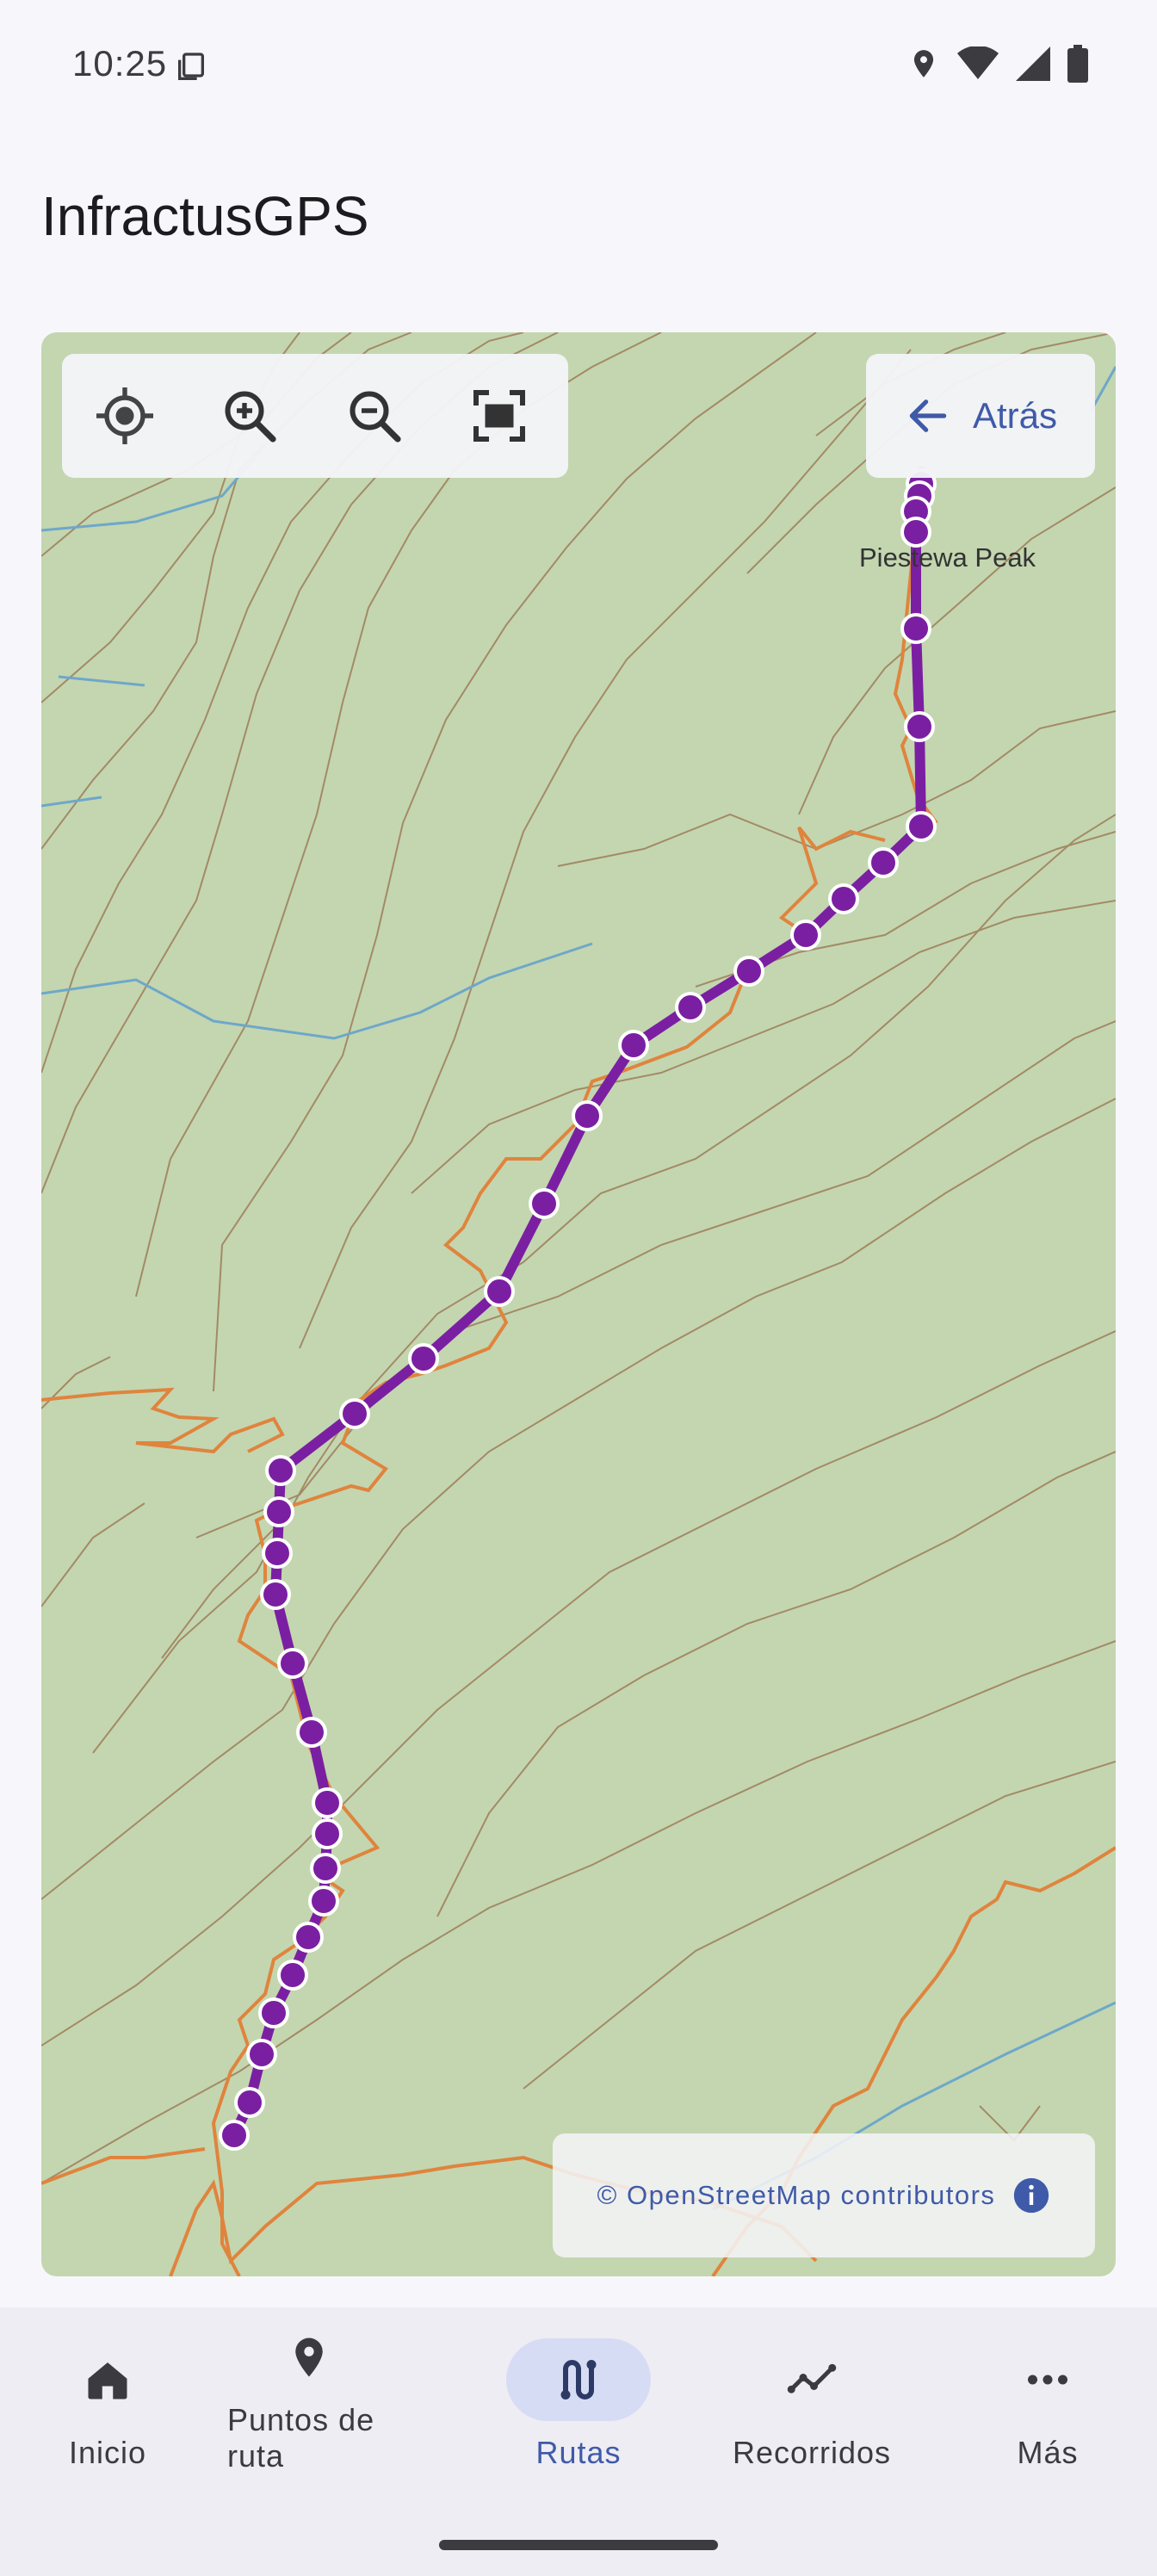  What do you see at coordinates (1015, 415) in the screenshot?
I see `back-label: Atrás` at bounding box center [1015, 415].